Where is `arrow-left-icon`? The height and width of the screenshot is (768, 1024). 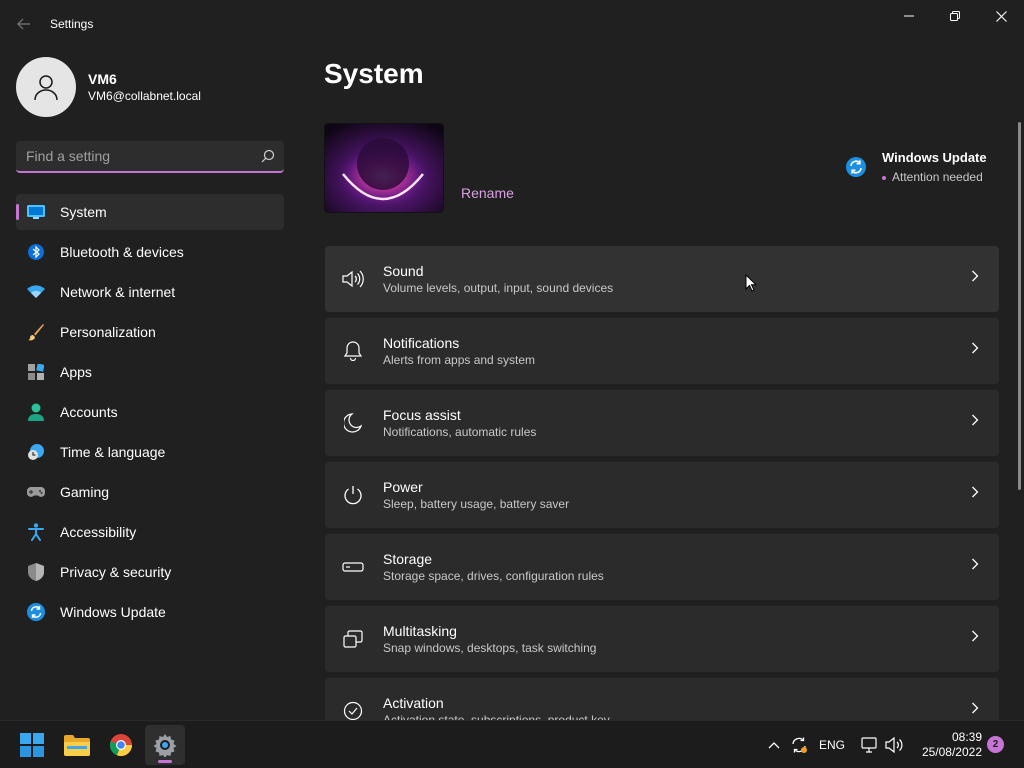 arrow-left-icon is located at coordinates (23, 24).